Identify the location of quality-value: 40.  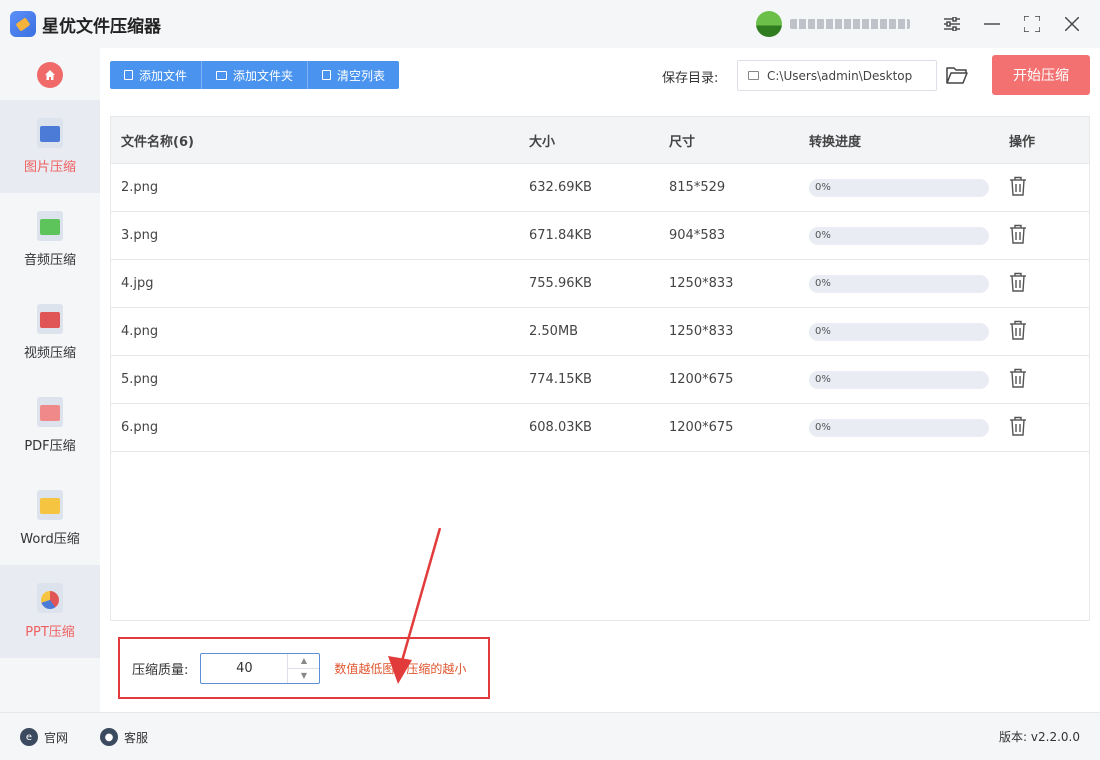
(244, 668).